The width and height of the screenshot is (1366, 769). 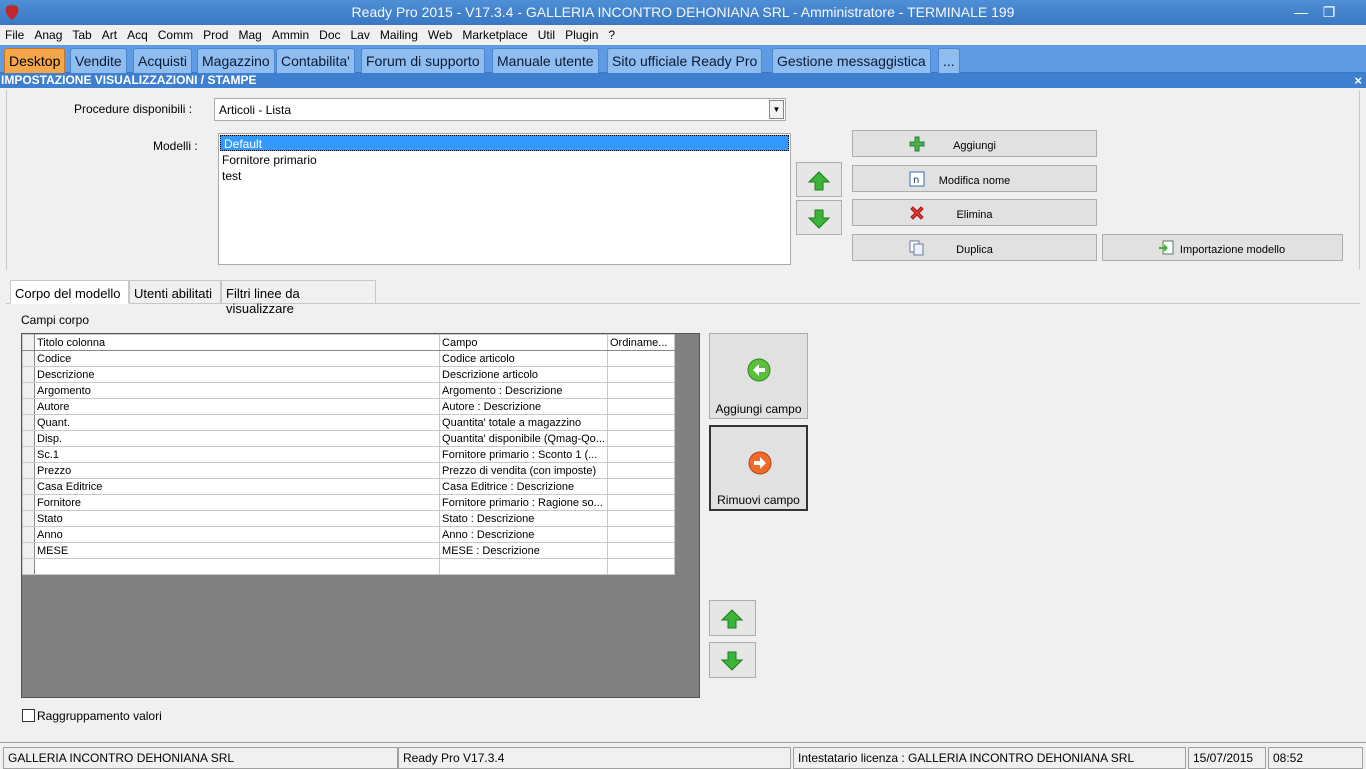 I want to click on table-row: Casa Editrice Casa Editrice : Descrizione, so click(x=349, y=486).